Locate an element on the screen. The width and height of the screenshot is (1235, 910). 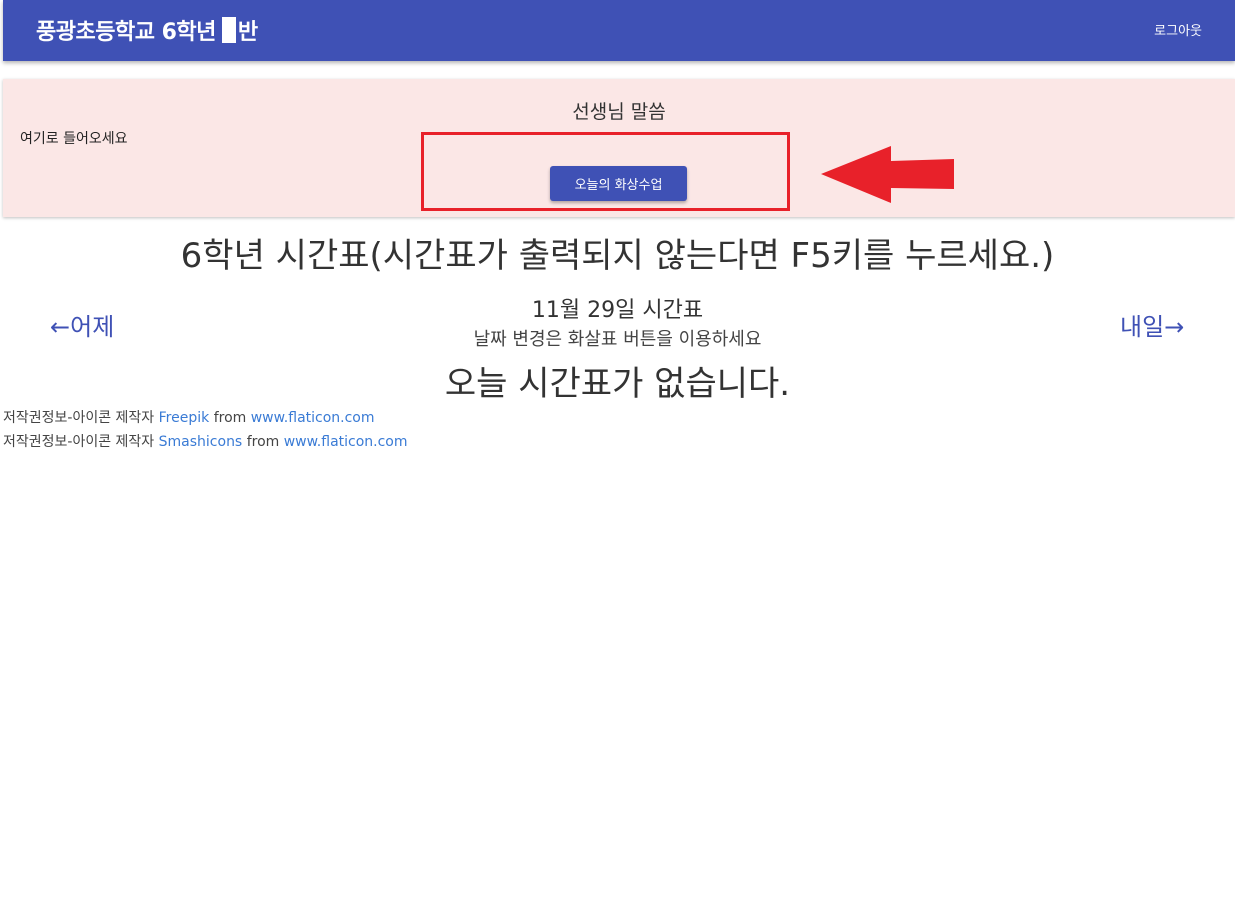
next-day-link: 내일→ is located at coordinates (1152, 324).